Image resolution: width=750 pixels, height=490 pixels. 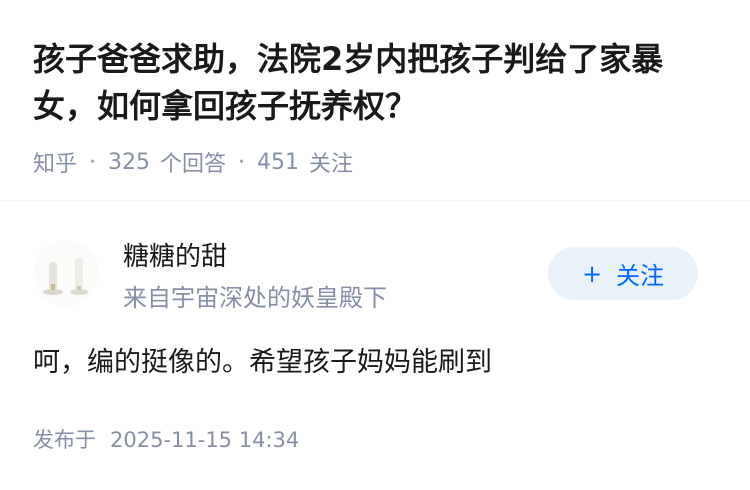 I want to click on follow-count-label: 关注, so click(x=331, y=164).